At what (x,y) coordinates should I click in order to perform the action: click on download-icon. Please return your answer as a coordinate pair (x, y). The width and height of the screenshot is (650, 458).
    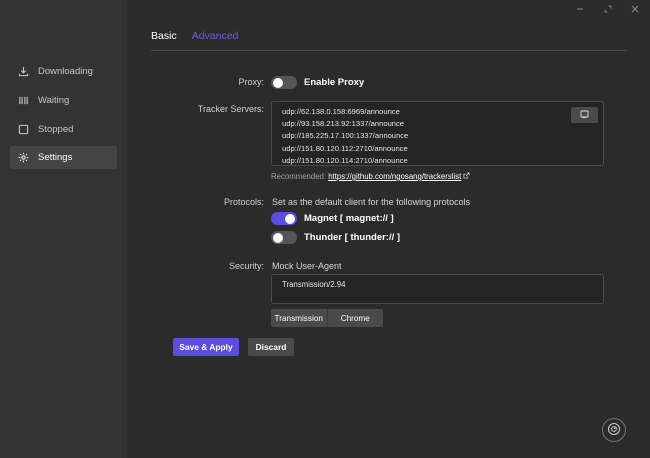
    Looking at the image, I should click on (23, 71).